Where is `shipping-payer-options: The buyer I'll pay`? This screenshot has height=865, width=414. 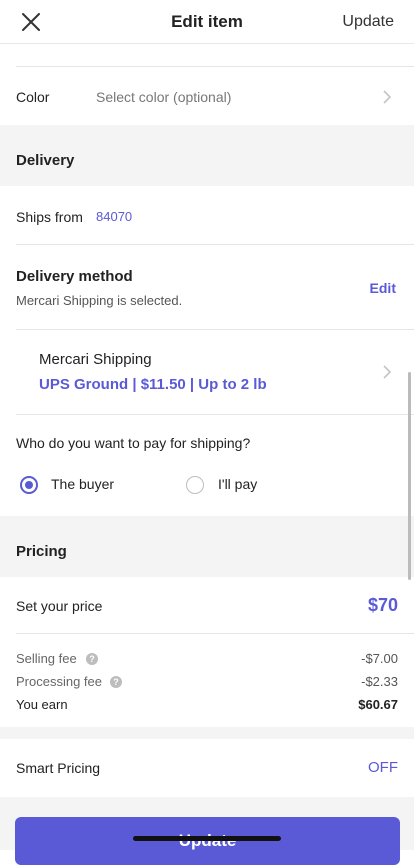 shipping-payer-options: The buyer I'll pay is located at coordinates (207, 485).